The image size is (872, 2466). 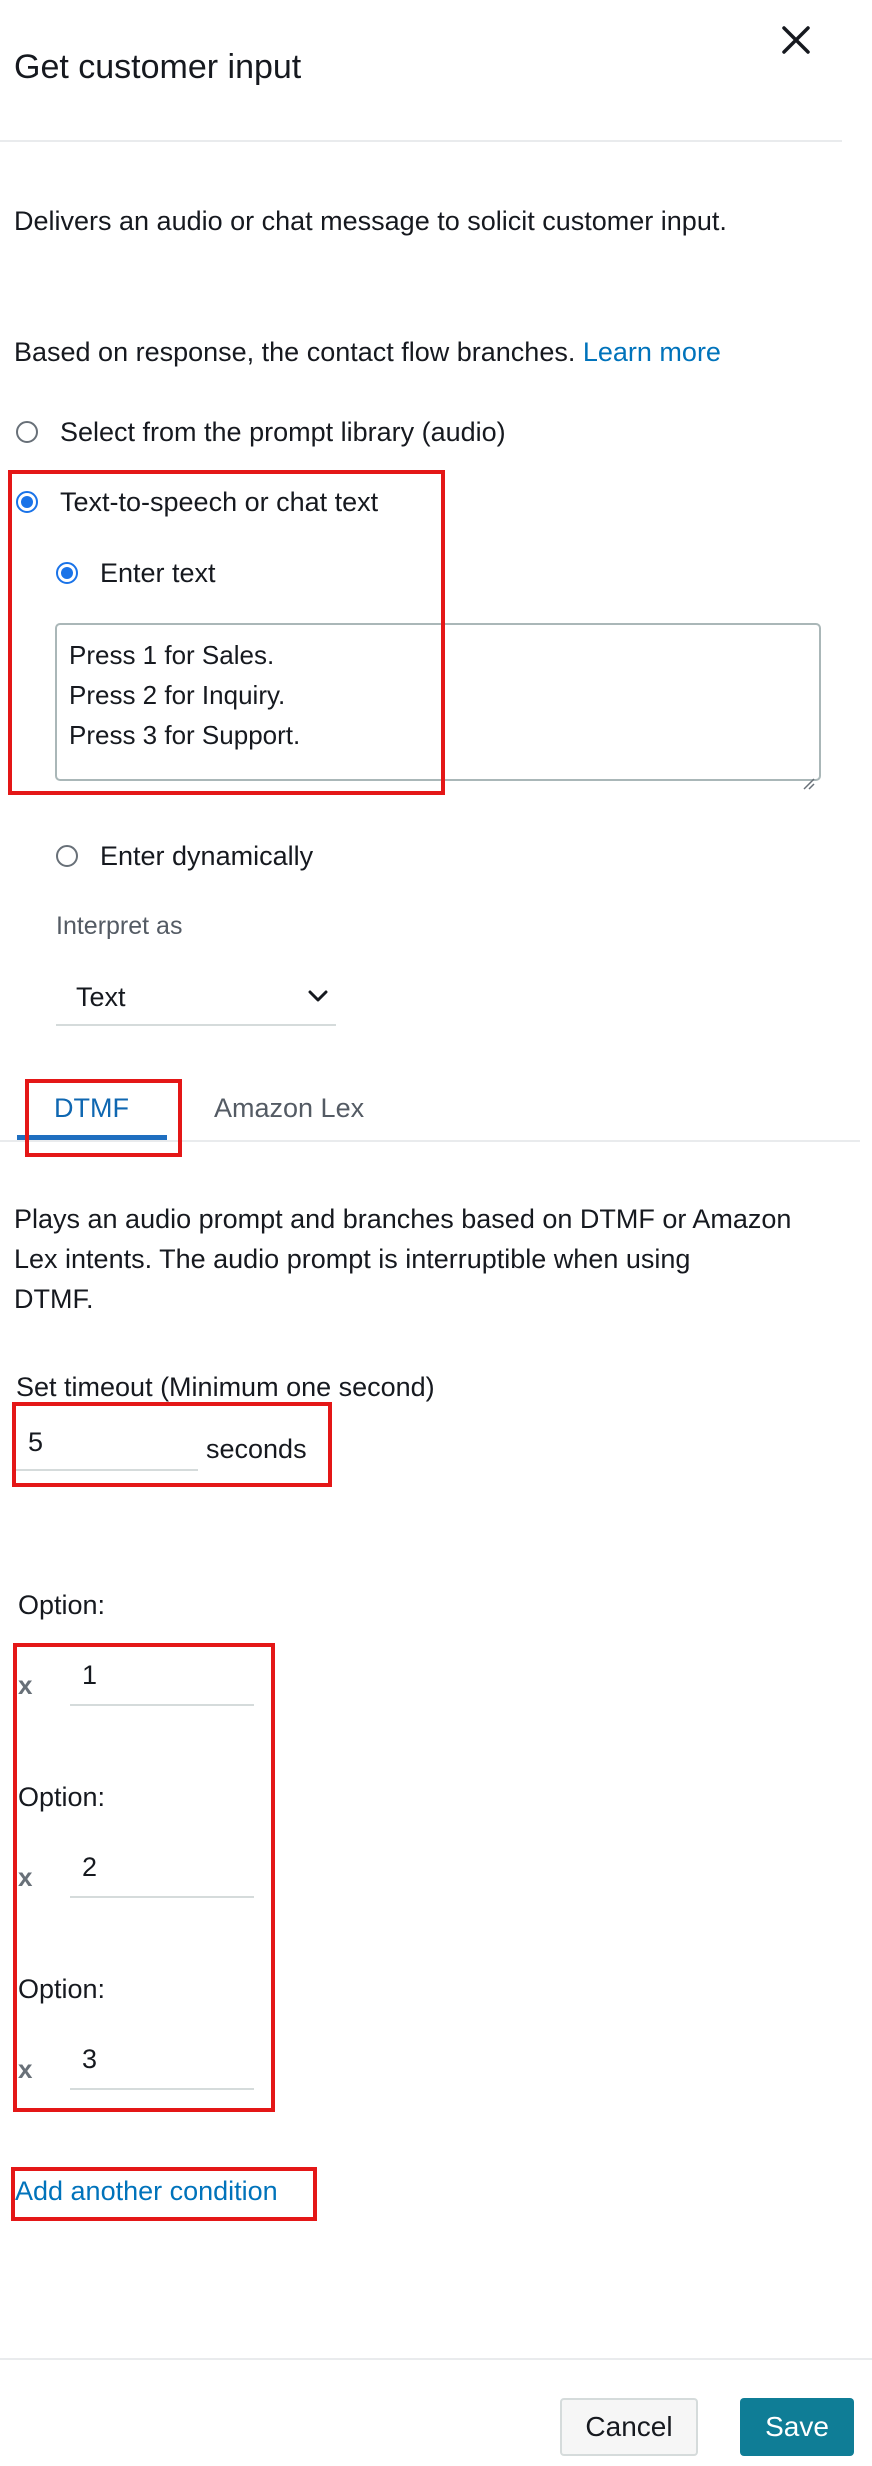 I want to click on radio-enter-text, so click(x=67, y=573).